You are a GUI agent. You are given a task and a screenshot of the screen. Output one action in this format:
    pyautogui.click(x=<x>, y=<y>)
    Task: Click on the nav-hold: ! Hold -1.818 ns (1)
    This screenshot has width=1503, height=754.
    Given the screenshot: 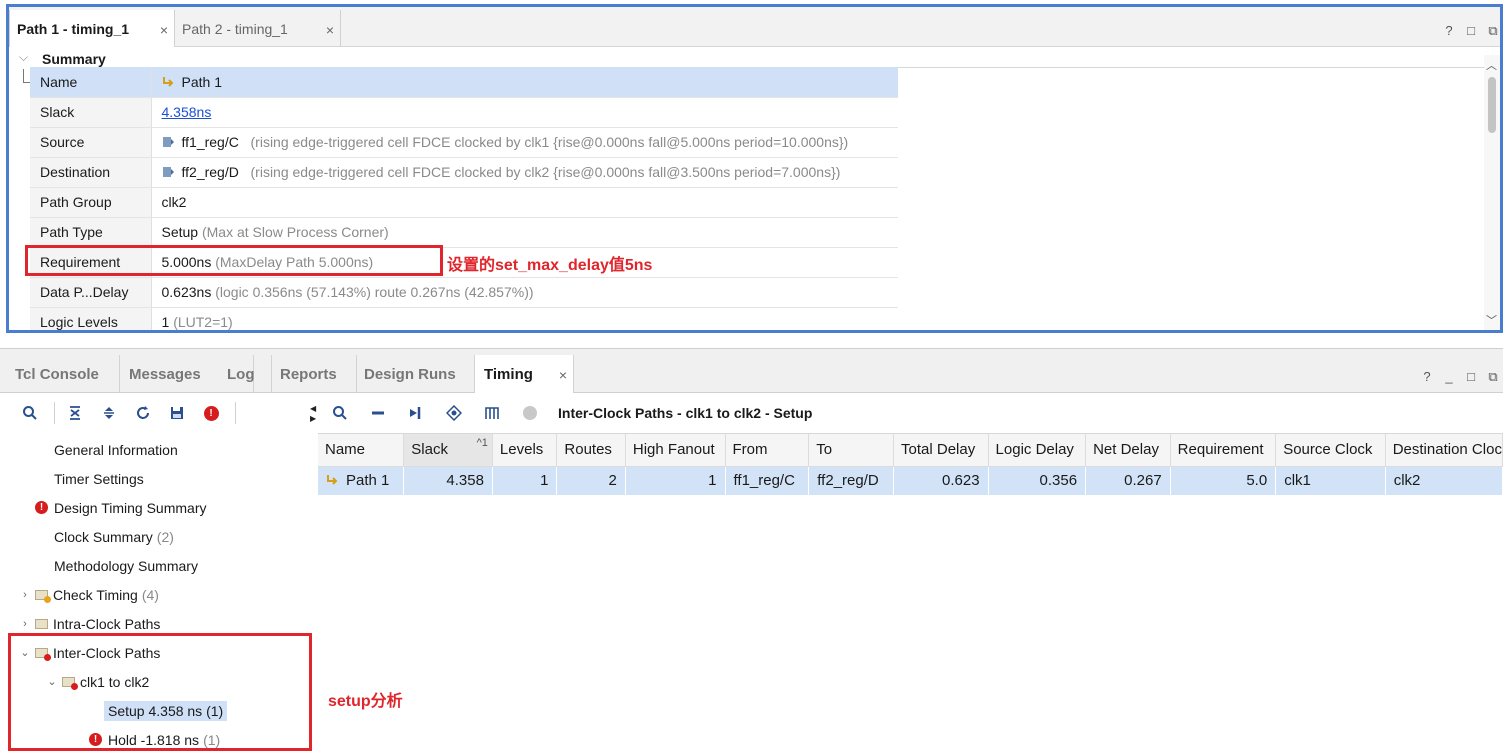 What is the action you would take?
    pyautogui.click(x=160, y=739)
    